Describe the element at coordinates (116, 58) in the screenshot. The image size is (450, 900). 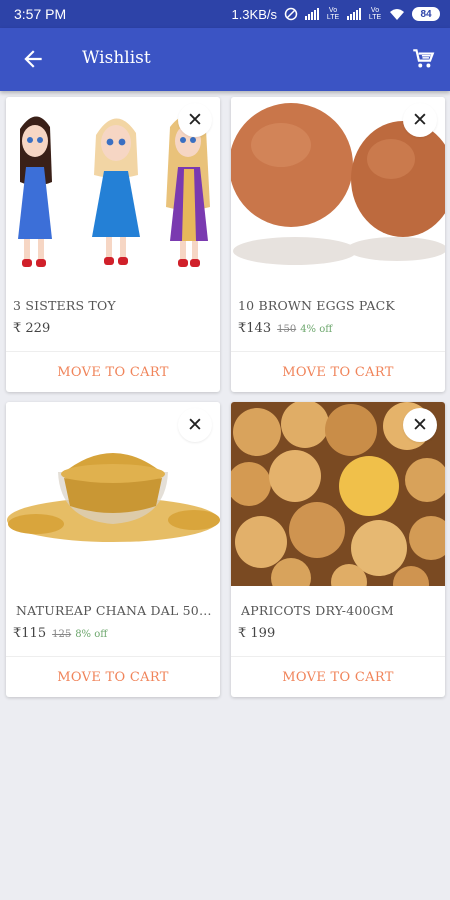
I see `page-title: Wishlist` at that location.